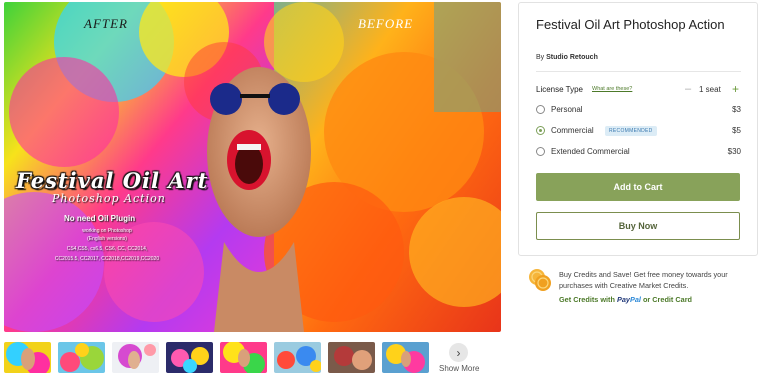 The height and width of the screenshot is (374, 761). What do you see at coordinates (100, 218) in the screenshot?
I see `promo-note: No need Oil Plugin` at bounding box center [100, 218].